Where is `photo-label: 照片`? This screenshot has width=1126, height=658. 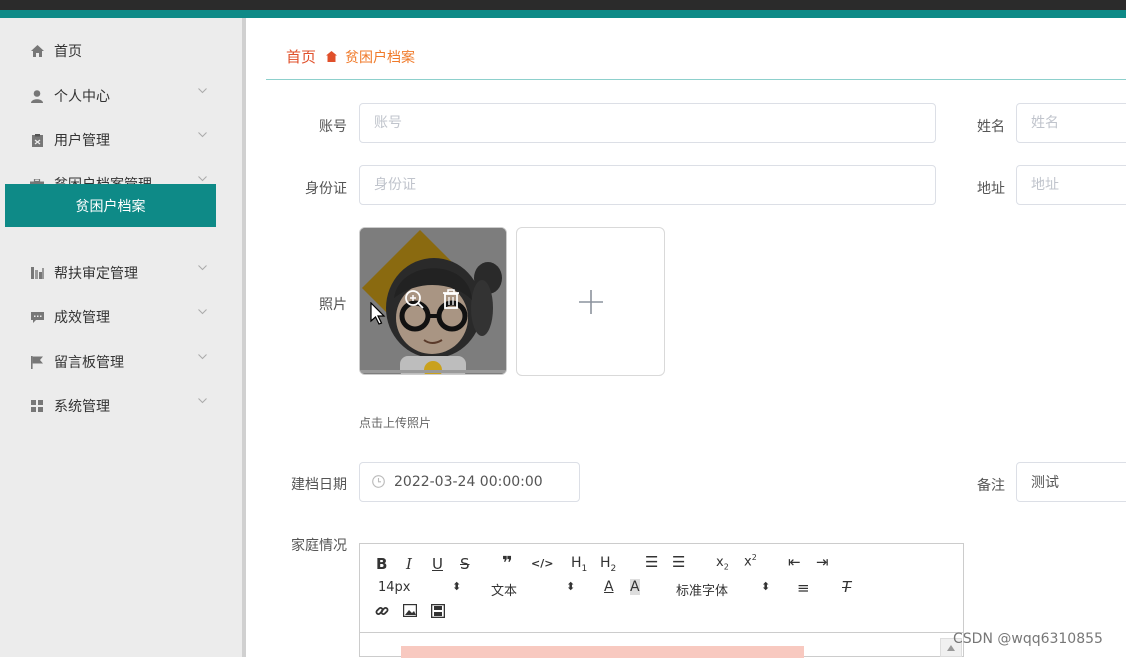 photo-label: 照片 is located at coordinates (333, 305).